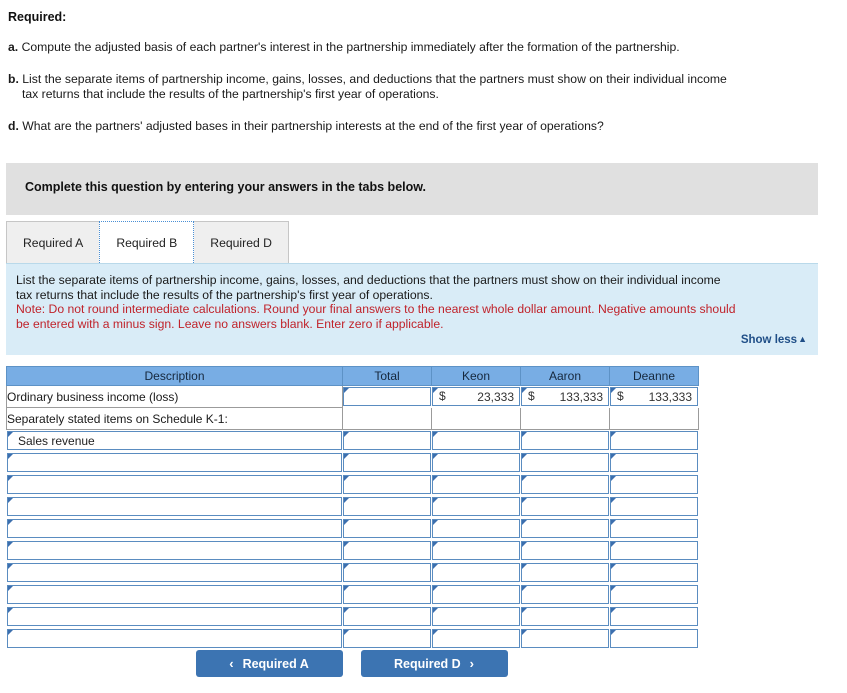  Describe the element at coordinates (147, 242) in the screenshot. I see `tab-required-b: Required B` at that location.